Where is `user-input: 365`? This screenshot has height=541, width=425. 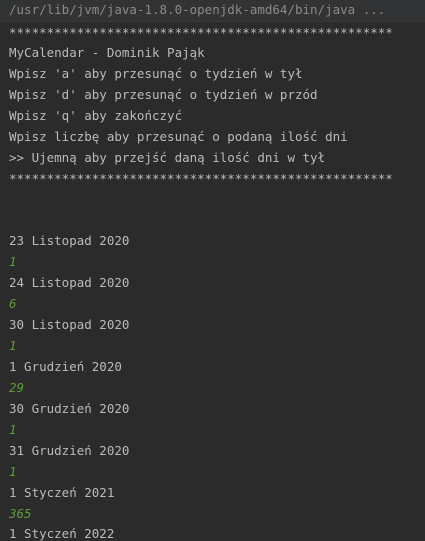 user-input: 365 is located at coordinates (20, 513).